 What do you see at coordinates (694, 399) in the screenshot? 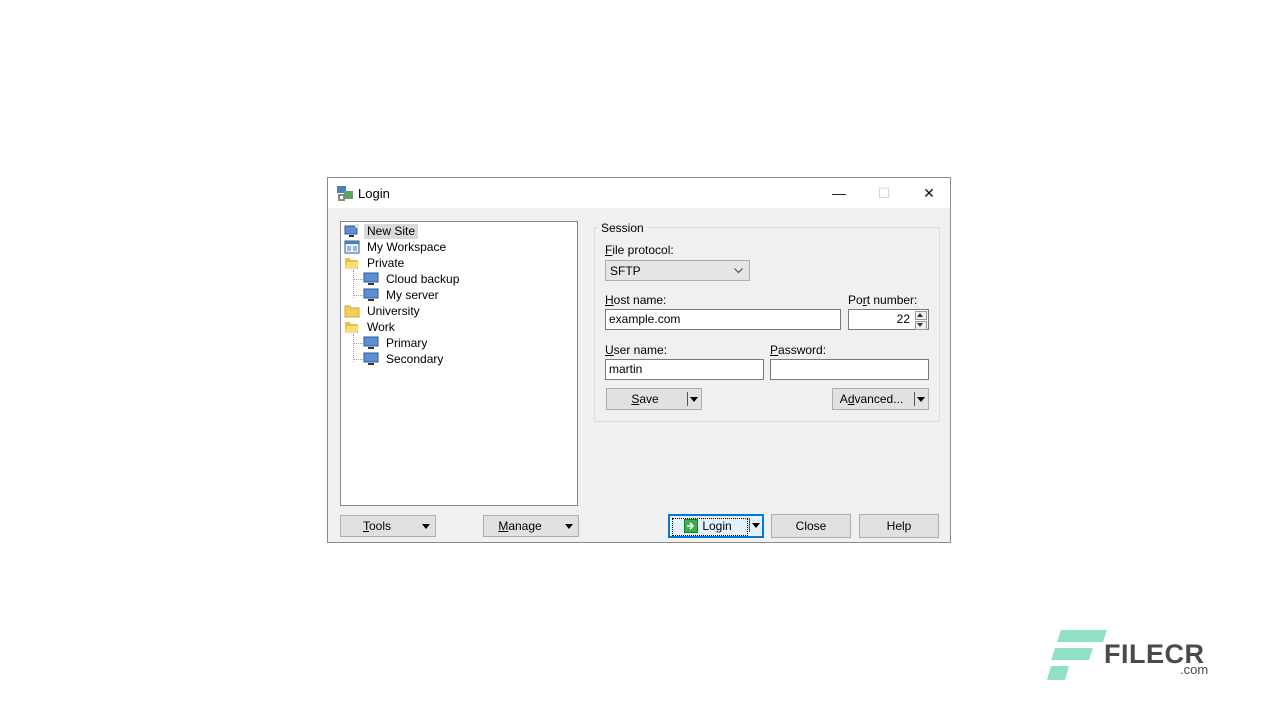
I see `save-dropdown-icon` at bounding box center [694, 399].